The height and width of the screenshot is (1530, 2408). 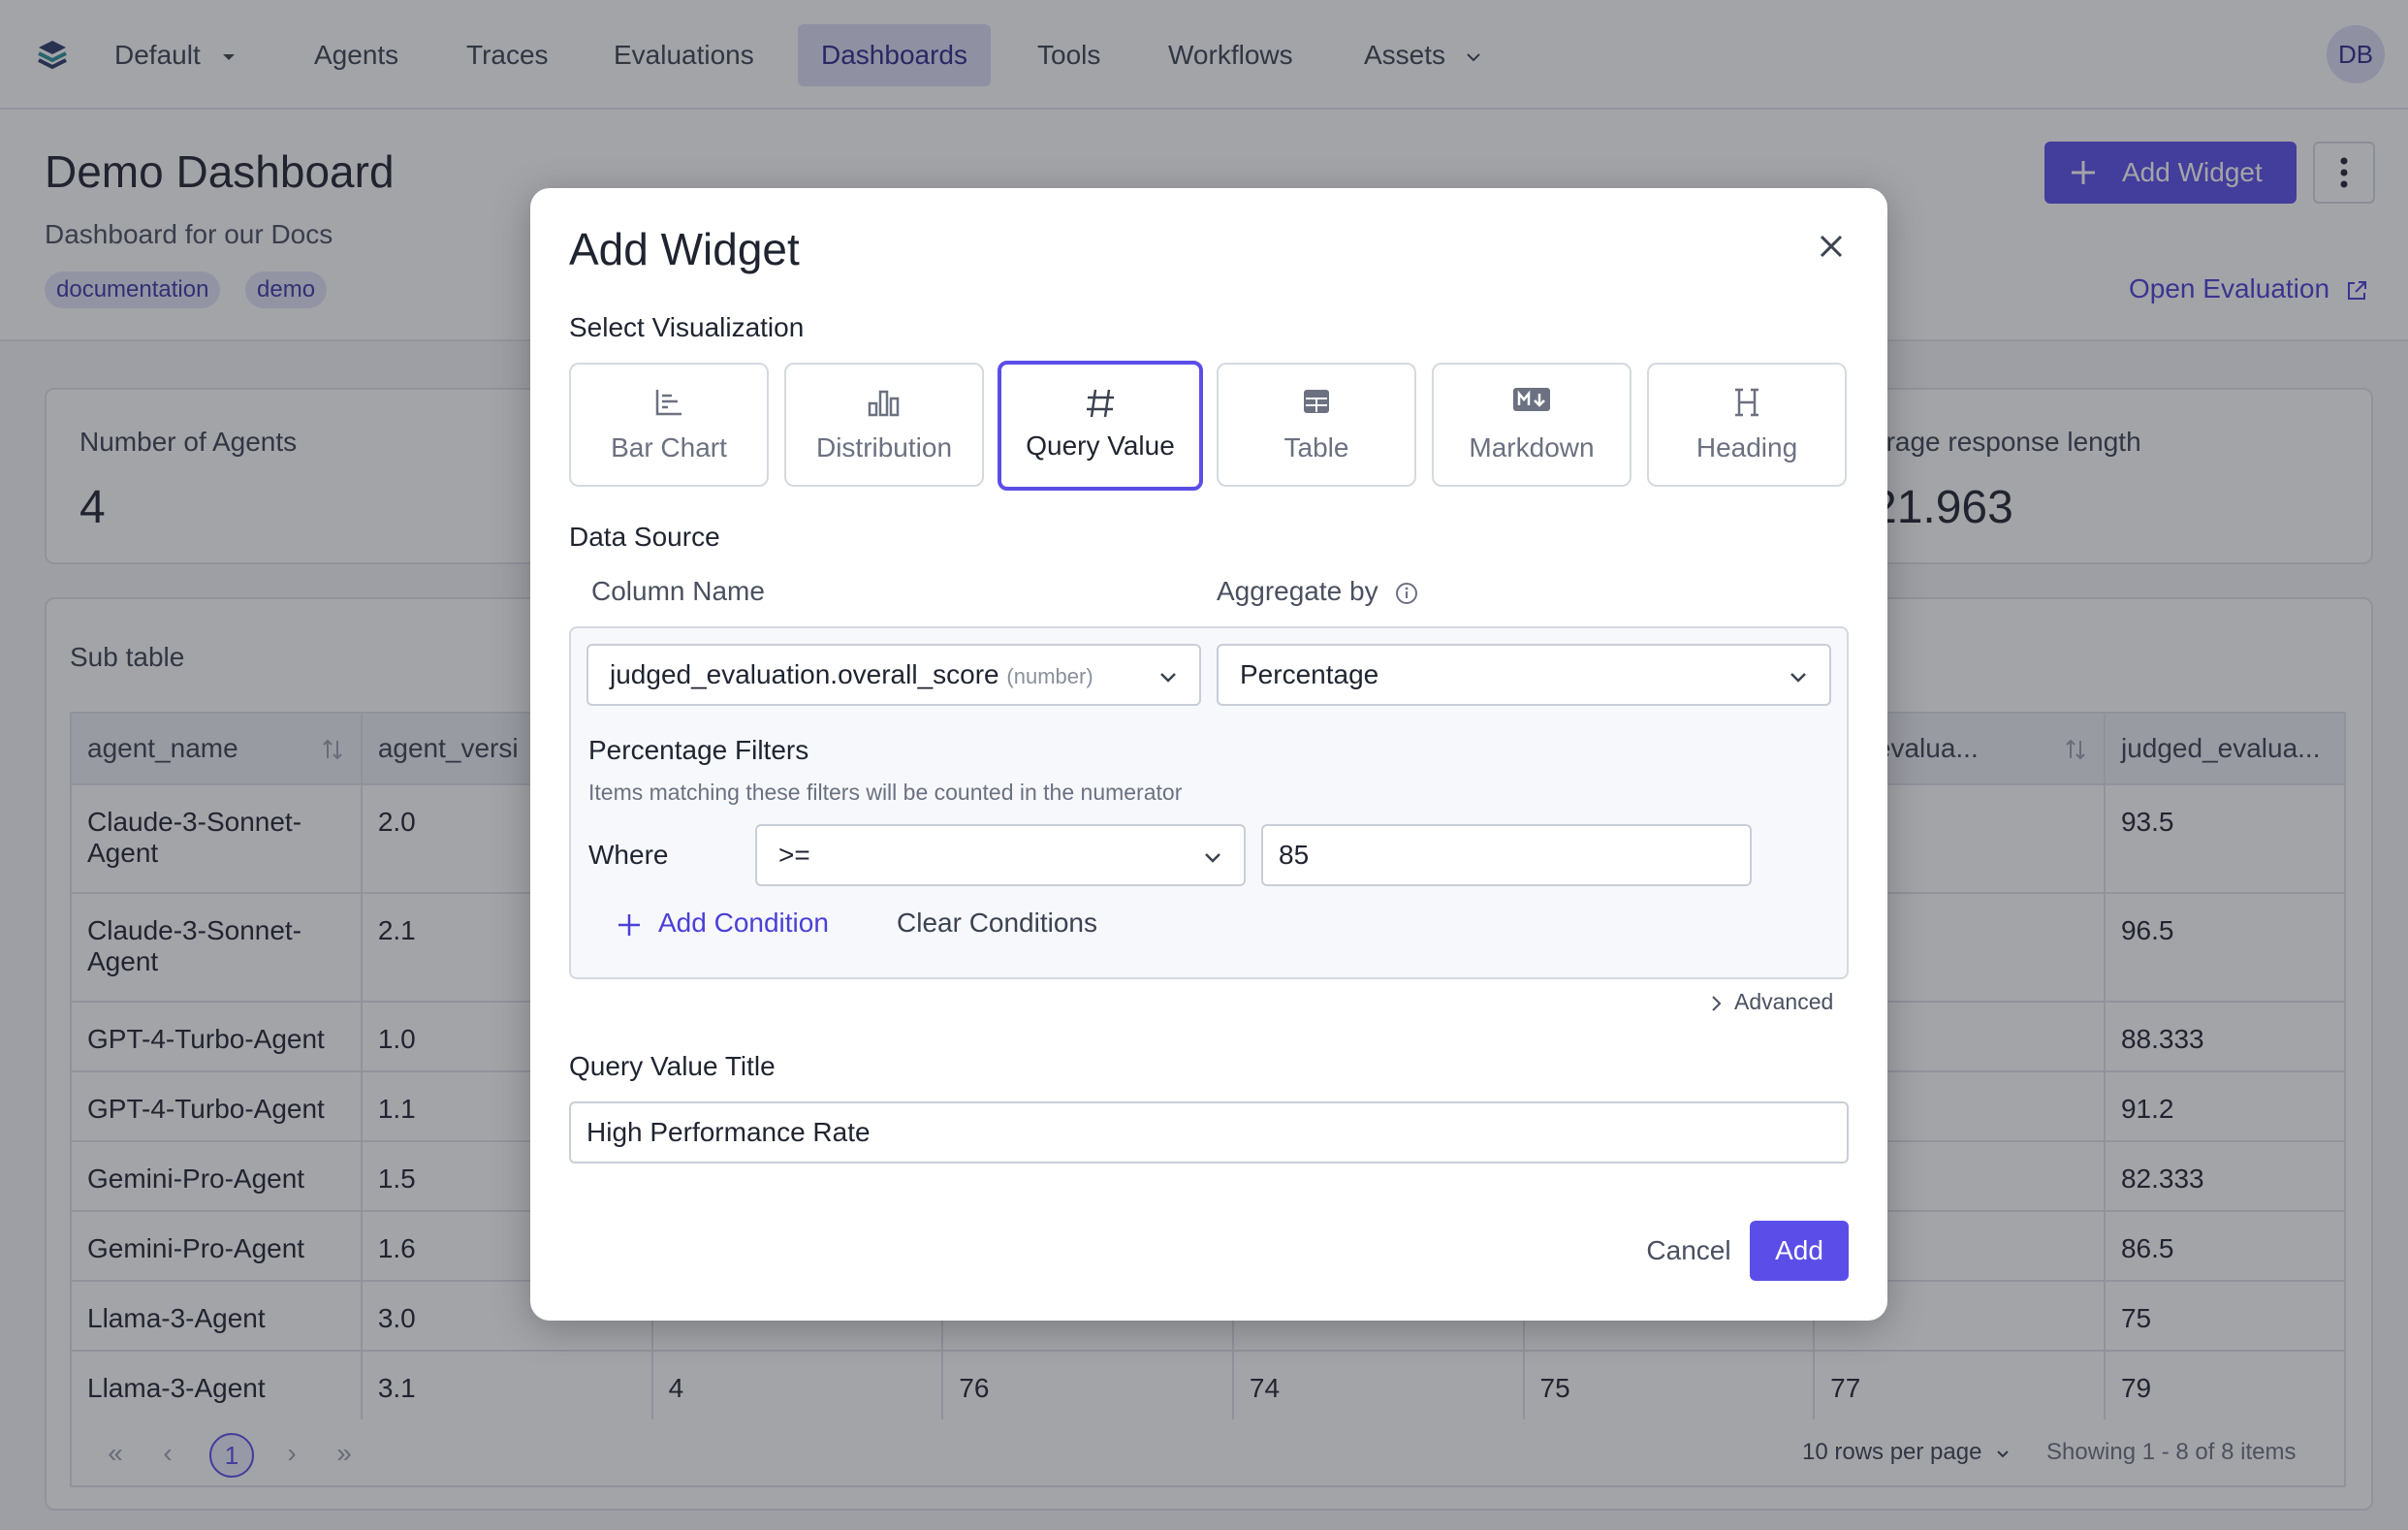 I want to click on heading-icon, so click(x=1746, y=403).